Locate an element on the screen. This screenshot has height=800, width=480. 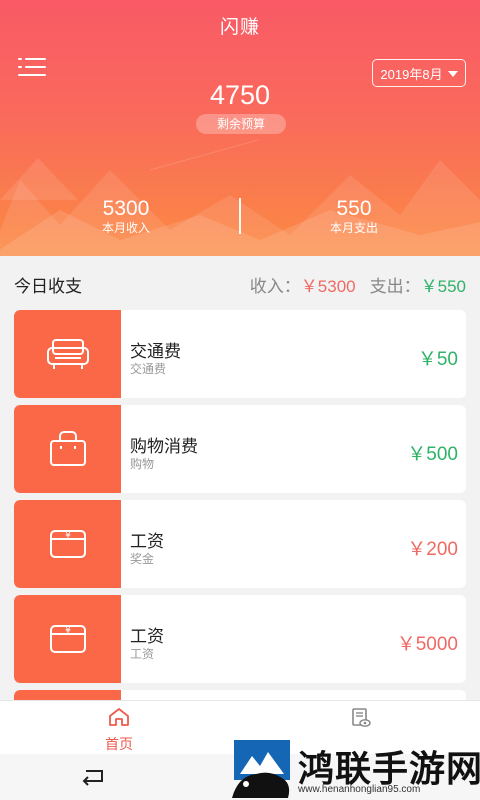
menu-icon is located at coordinates (20, 59).